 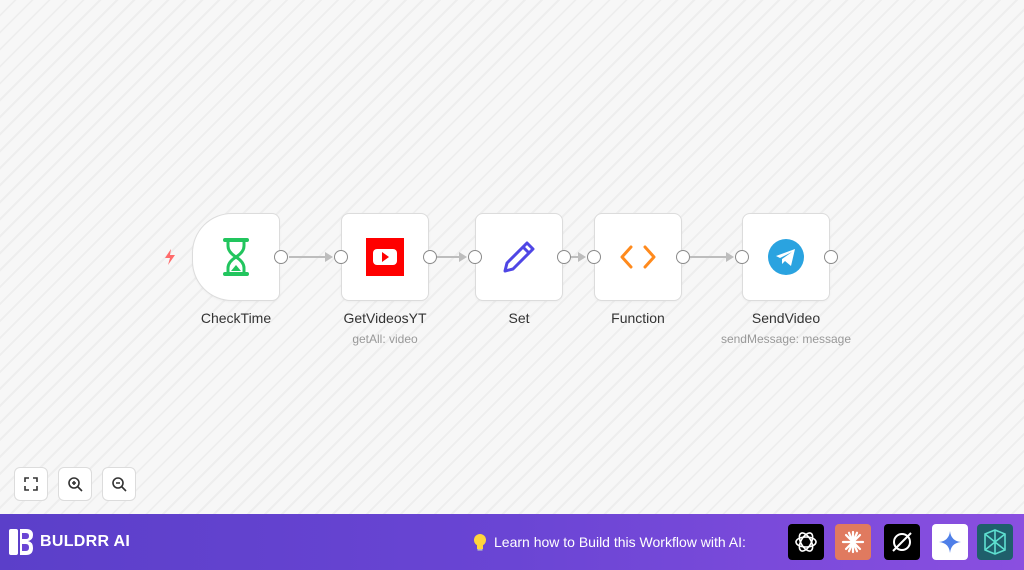 What do you see at coordinates (742, 257) in the screenshot?
I see `input-handle-sendvideo` at bounding box center [742, 257].